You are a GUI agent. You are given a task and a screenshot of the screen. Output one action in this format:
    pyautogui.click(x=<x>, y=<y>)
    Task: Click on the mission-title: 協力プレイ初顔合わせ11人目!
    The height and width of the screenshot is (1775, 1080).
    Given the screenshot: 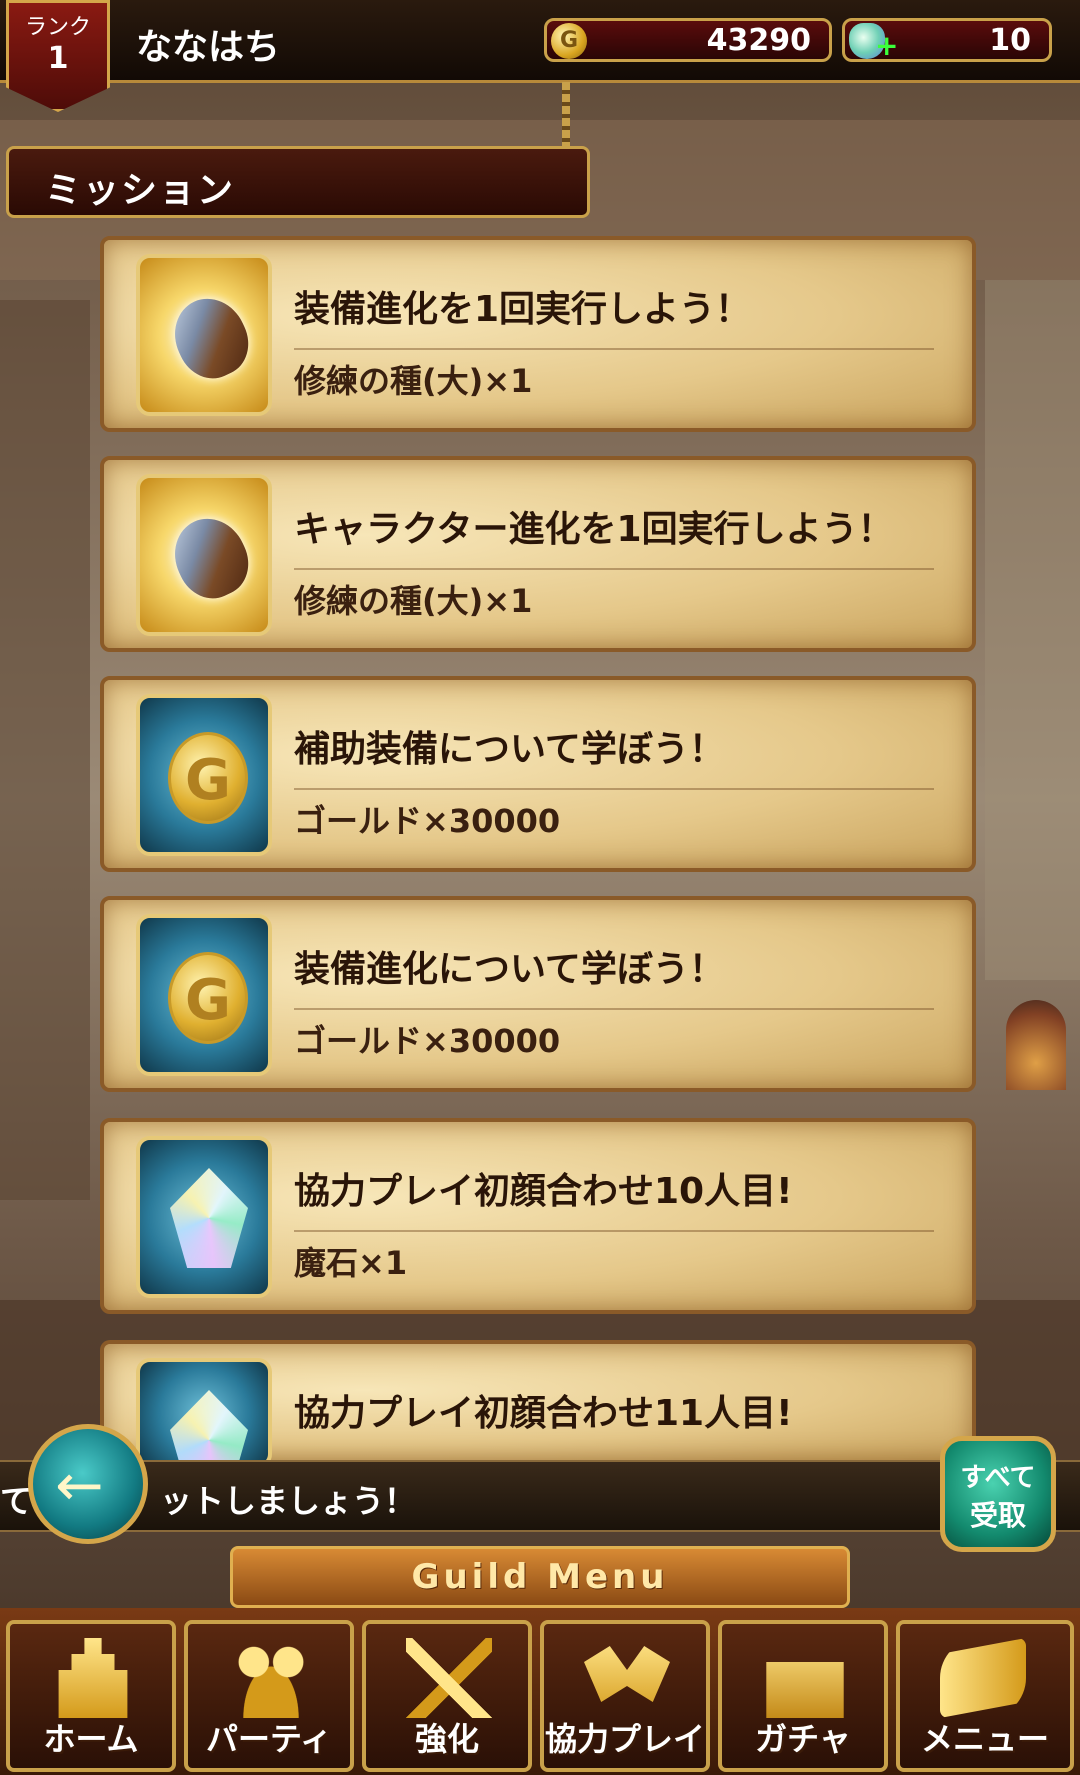 What is the action you would take?
    pyautogui.click(x=543, y=1413)
    